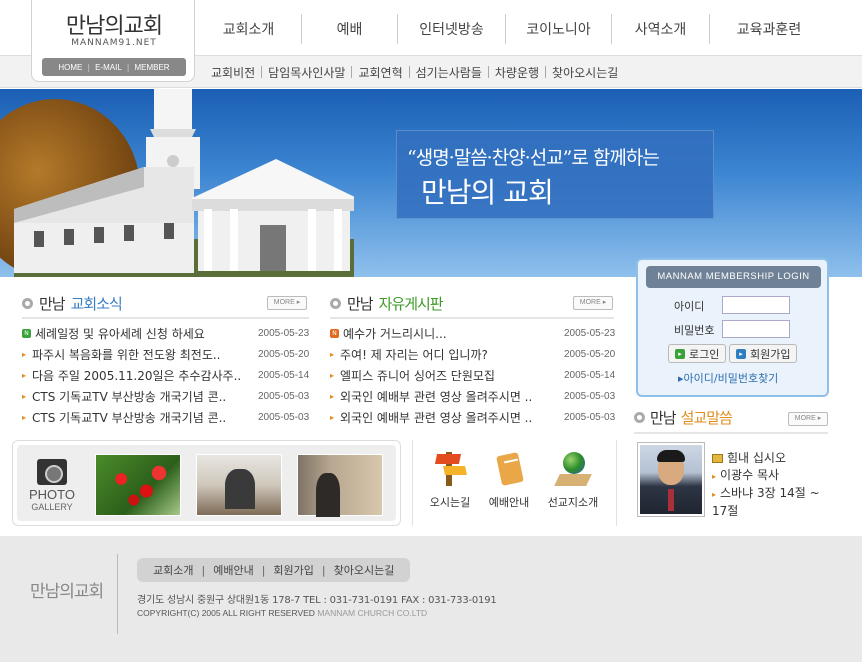  I want to click on main-menu-item: 예배, so click(350, 29).